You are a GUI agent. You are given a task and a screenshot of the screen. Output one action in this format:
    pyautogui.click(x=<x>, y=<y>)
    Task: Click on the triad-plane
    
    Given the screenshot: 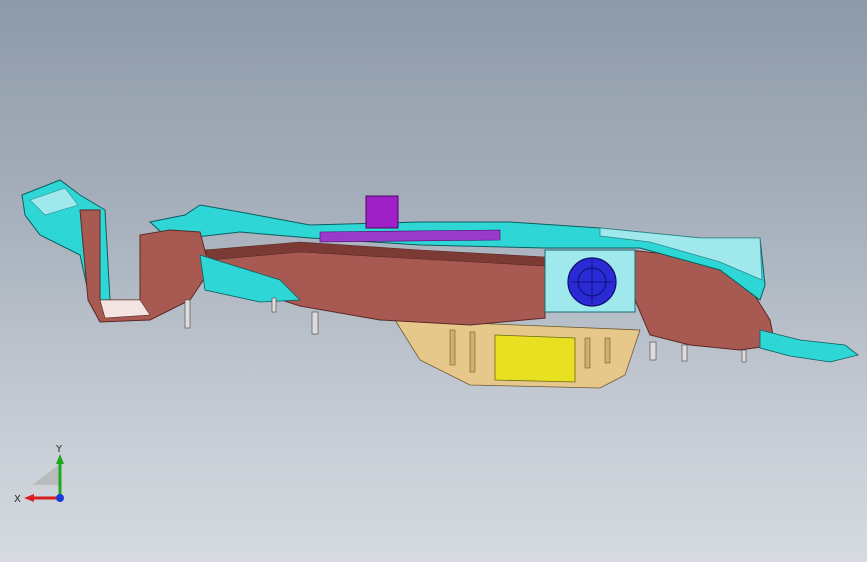 What is the action you would take?
    pyautogui.click(x=46, y=474)
    